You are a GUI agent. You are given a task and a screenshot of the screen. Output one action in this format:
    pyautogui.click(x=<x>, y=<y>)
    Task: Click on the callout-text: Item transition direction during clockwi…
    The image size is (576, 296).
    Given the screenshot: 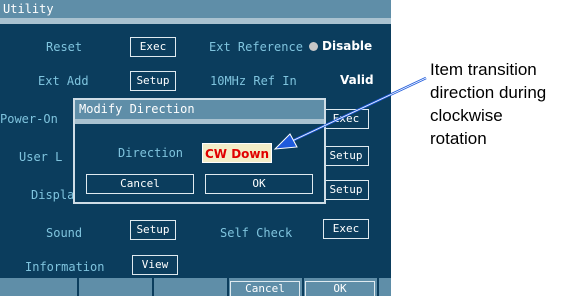 What is the action you would take?
    pyautogui.click(x=502, y=104)
    